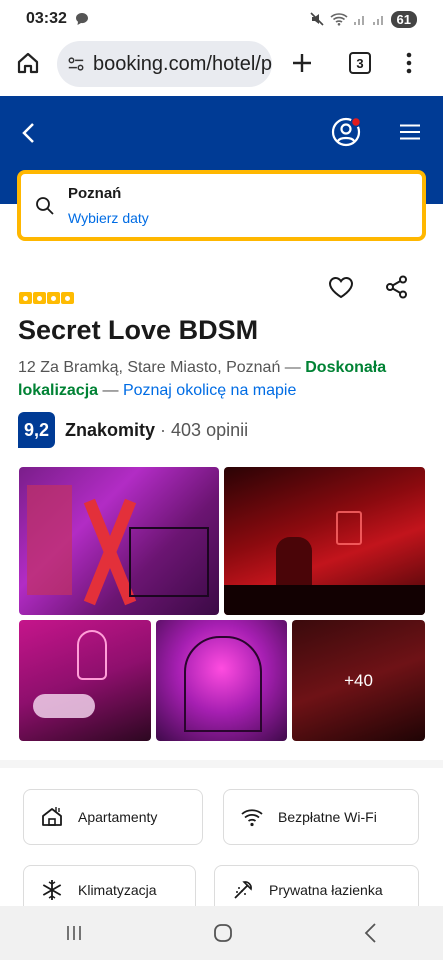 This screenshot has width=443, height=960. I want to click on facility-wifi: Bezpłatne Wi-Fi, so click(321, 817).